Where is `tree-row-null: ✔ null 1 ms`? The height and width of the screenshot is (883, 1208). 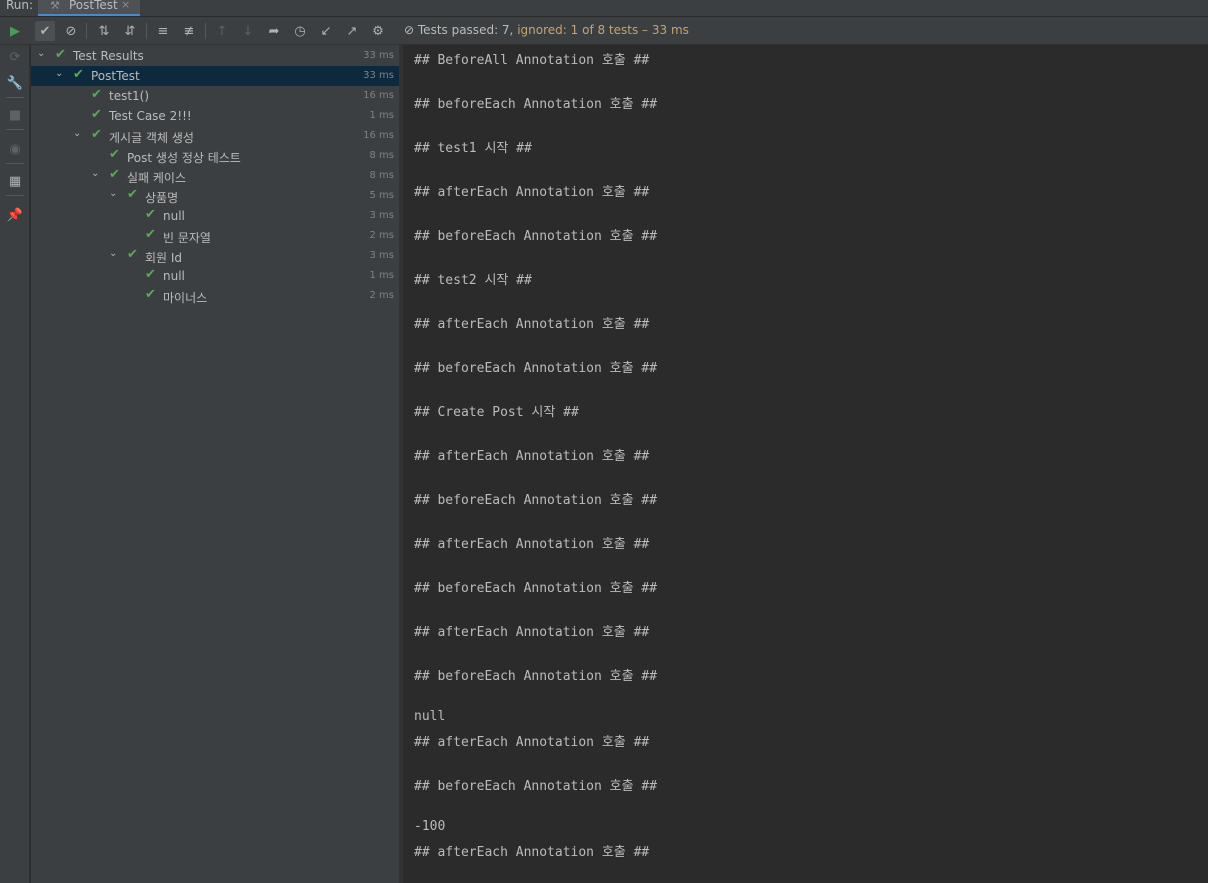
tree-row-null: ✔ null 1 ms is located at coordinates (215, 276).